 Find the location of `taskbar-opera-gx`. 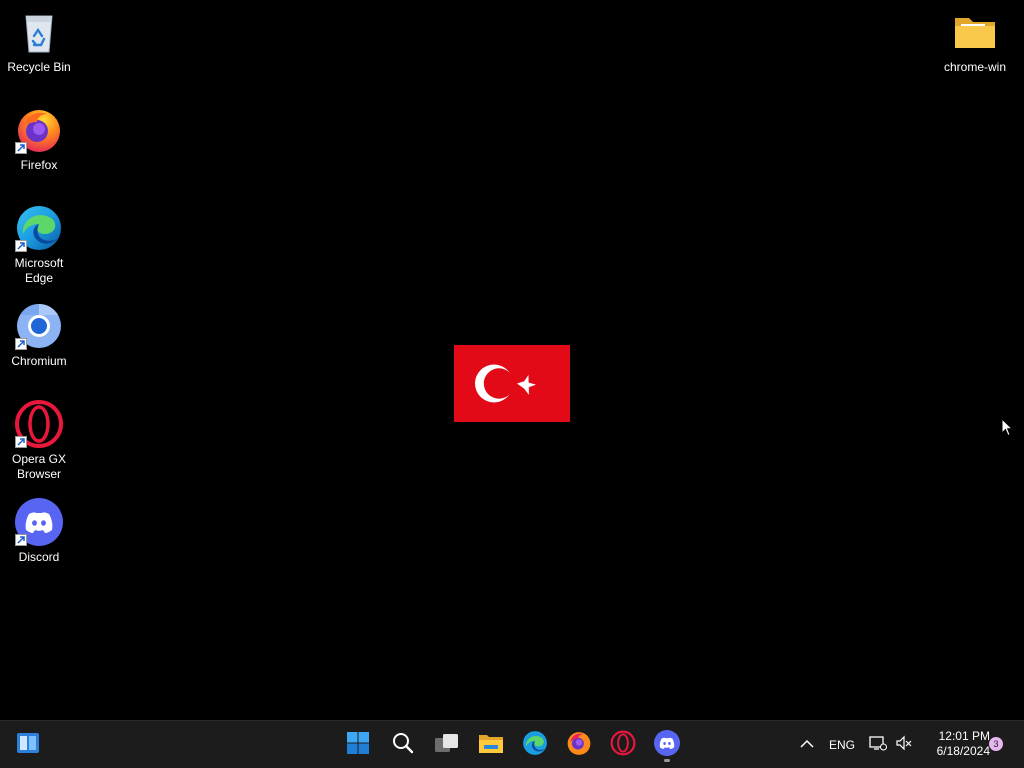

taskbar-opera-gx is located at coordinates (623, 745).